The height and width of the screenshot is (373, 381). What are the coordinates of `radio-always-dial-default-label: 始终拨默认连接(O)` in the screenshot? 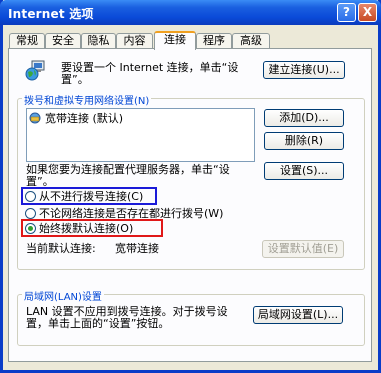 It's located at (86, 228).